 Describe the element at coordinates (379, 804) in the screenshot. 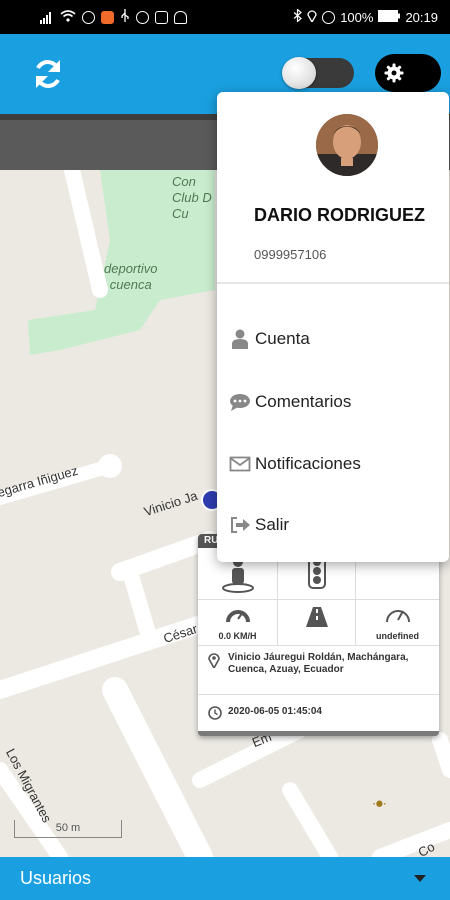

I see `poi-icon: ꔹ` at that location.